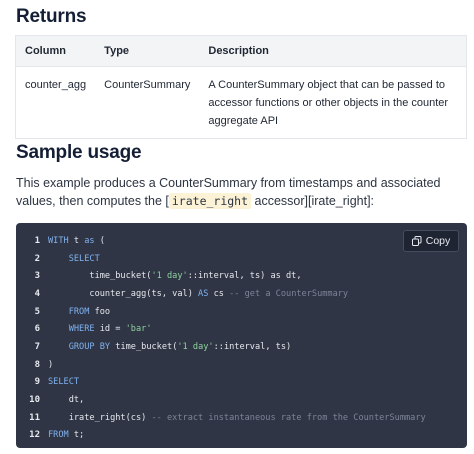 This screenshot has width=474, height=454. Describe the element at coordinates (241, 365) in the screenshot. I see `code-line: 8)` at that location.